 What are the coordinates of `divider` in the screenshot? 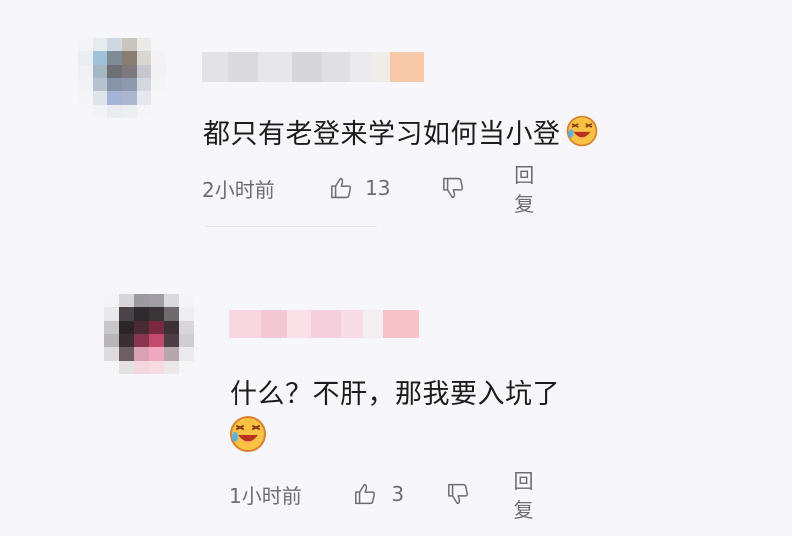 It's located at (291, 226).